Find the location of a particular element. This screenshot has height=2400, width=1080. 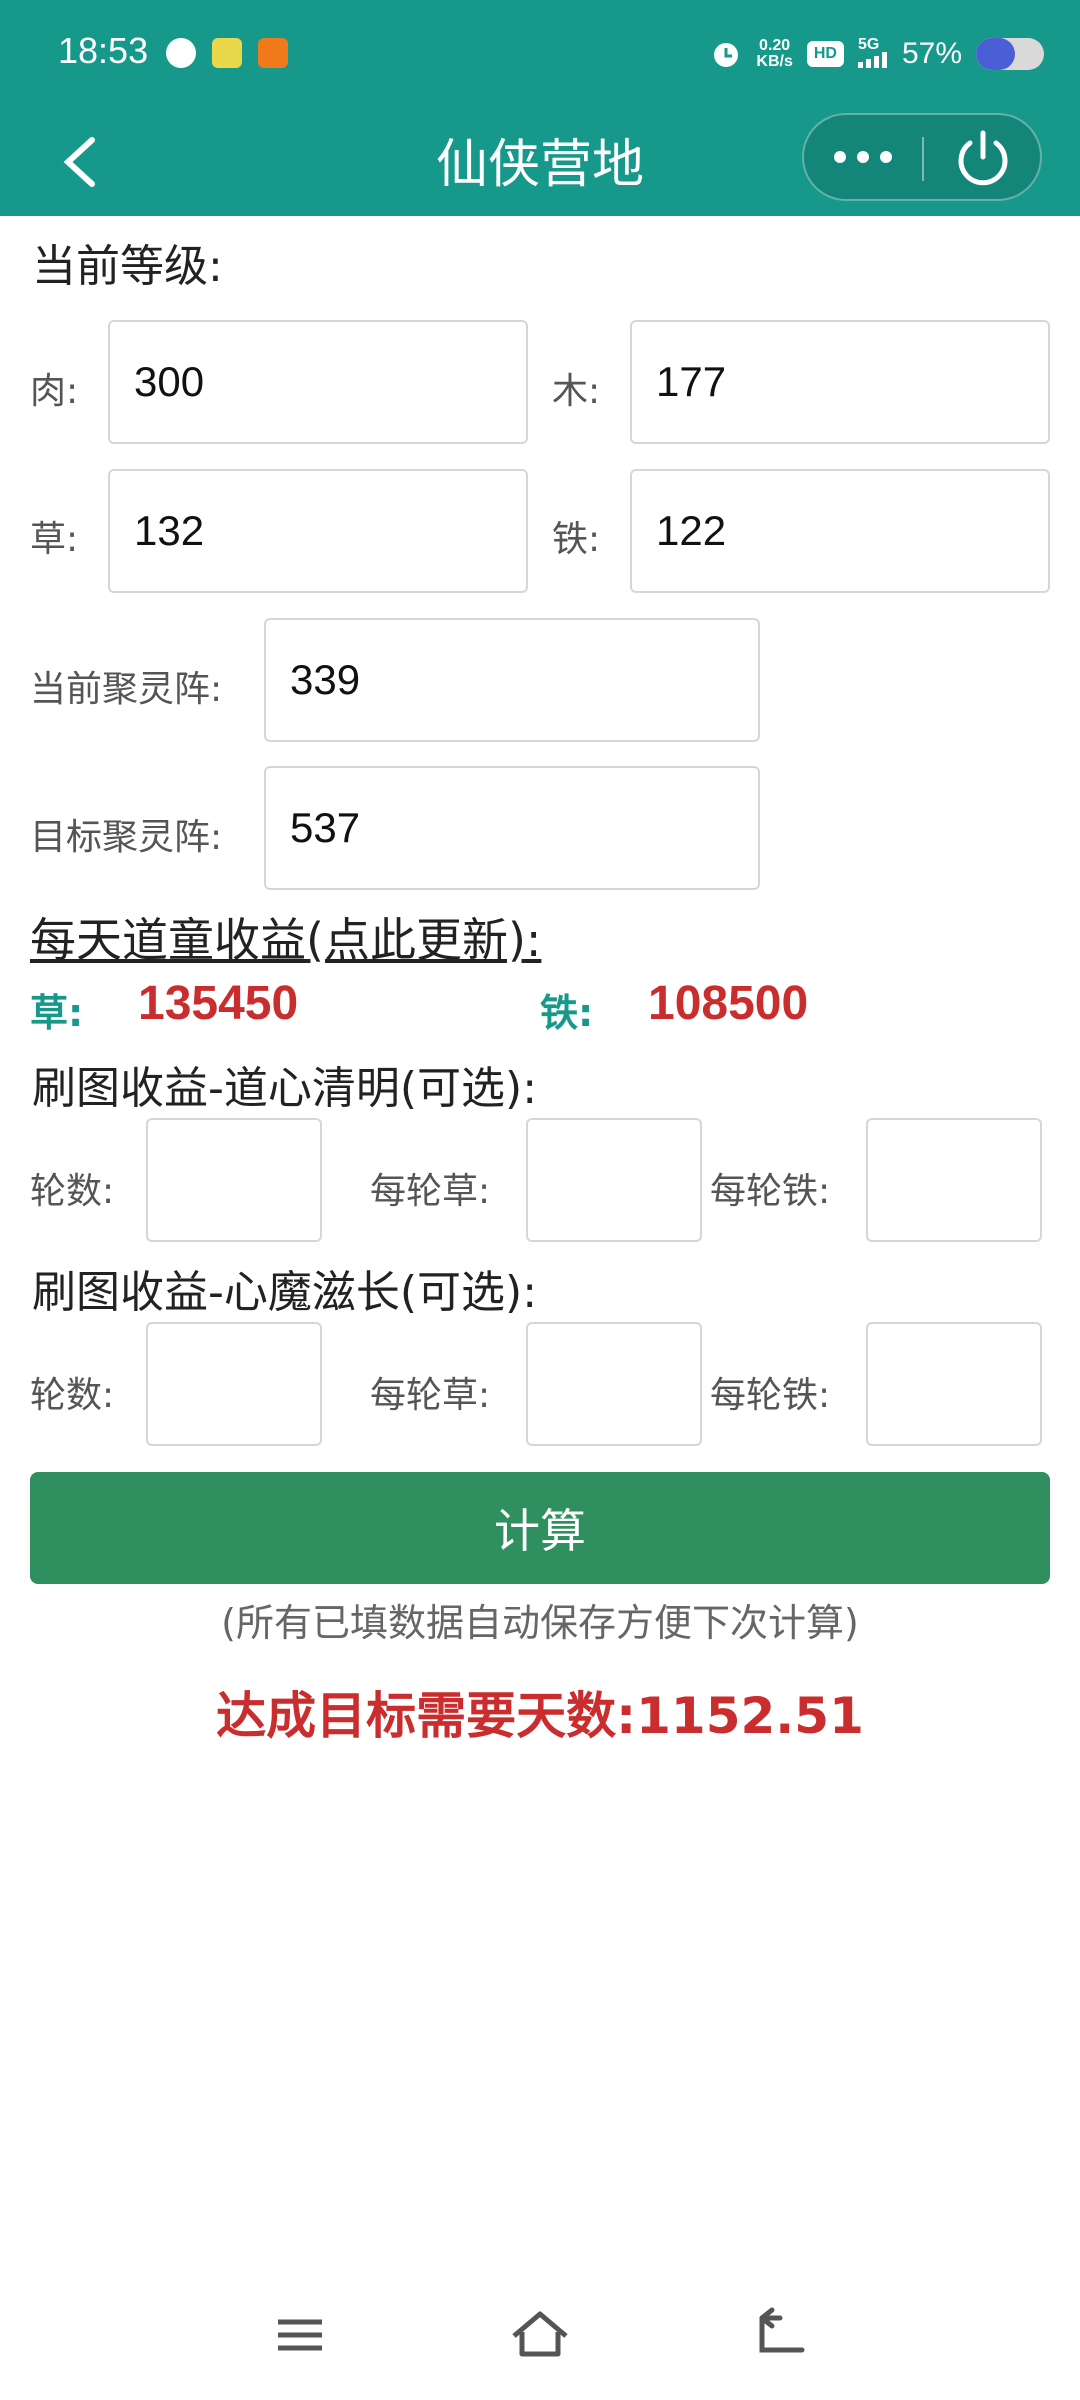

nav-menu-button is located at coordinates (300, 2335).